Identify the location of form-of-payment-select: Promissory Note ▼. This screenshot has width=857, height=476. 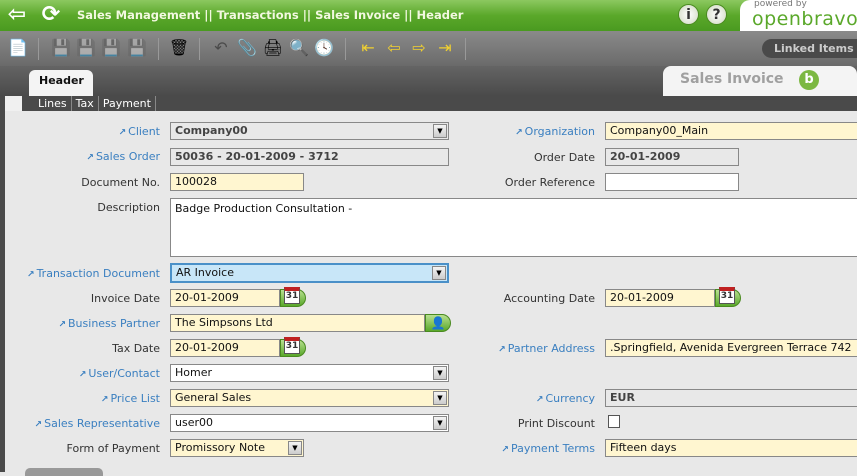
(237, 448).